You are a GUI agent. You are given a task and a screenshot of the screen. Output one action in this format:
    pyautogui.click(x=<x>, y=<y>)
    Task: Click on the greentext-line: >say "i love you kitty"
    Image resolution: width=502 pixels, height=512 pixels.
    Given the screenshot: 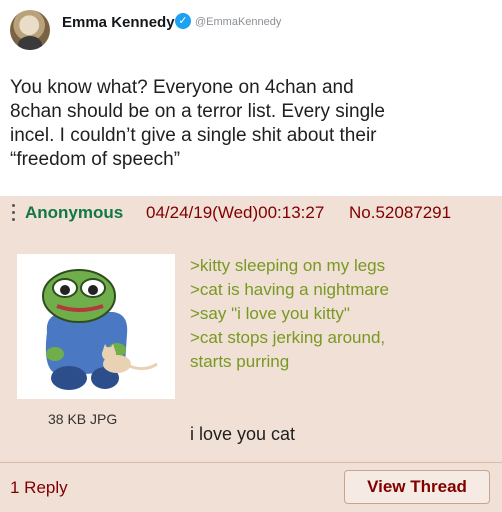 What is the action you would take?
    pyautogui.click(x=270, y=313)
    